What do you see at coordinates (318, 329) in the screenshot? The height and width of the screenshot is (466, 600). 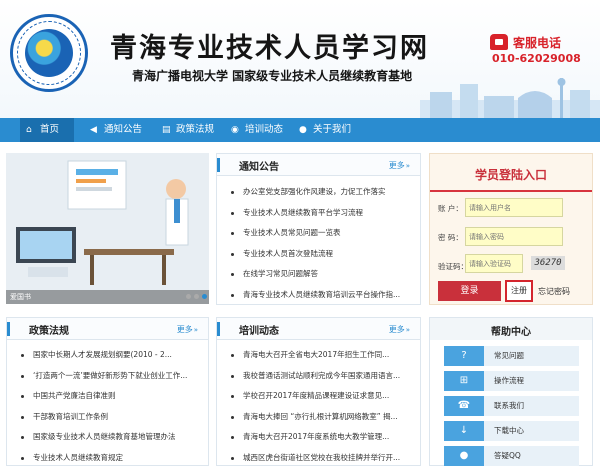 I see `training-panel-header: 培训动态 更多»` at bounding box center [318, 329].